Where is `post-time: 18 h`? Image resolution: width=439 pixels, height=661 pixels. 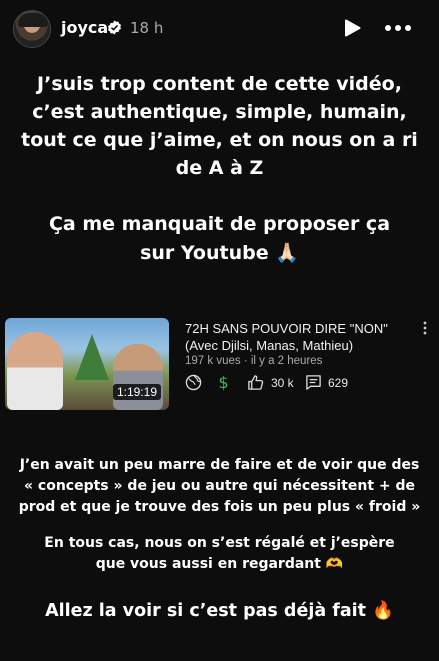 post-time: 18 h is located at coordinates (147, 28).